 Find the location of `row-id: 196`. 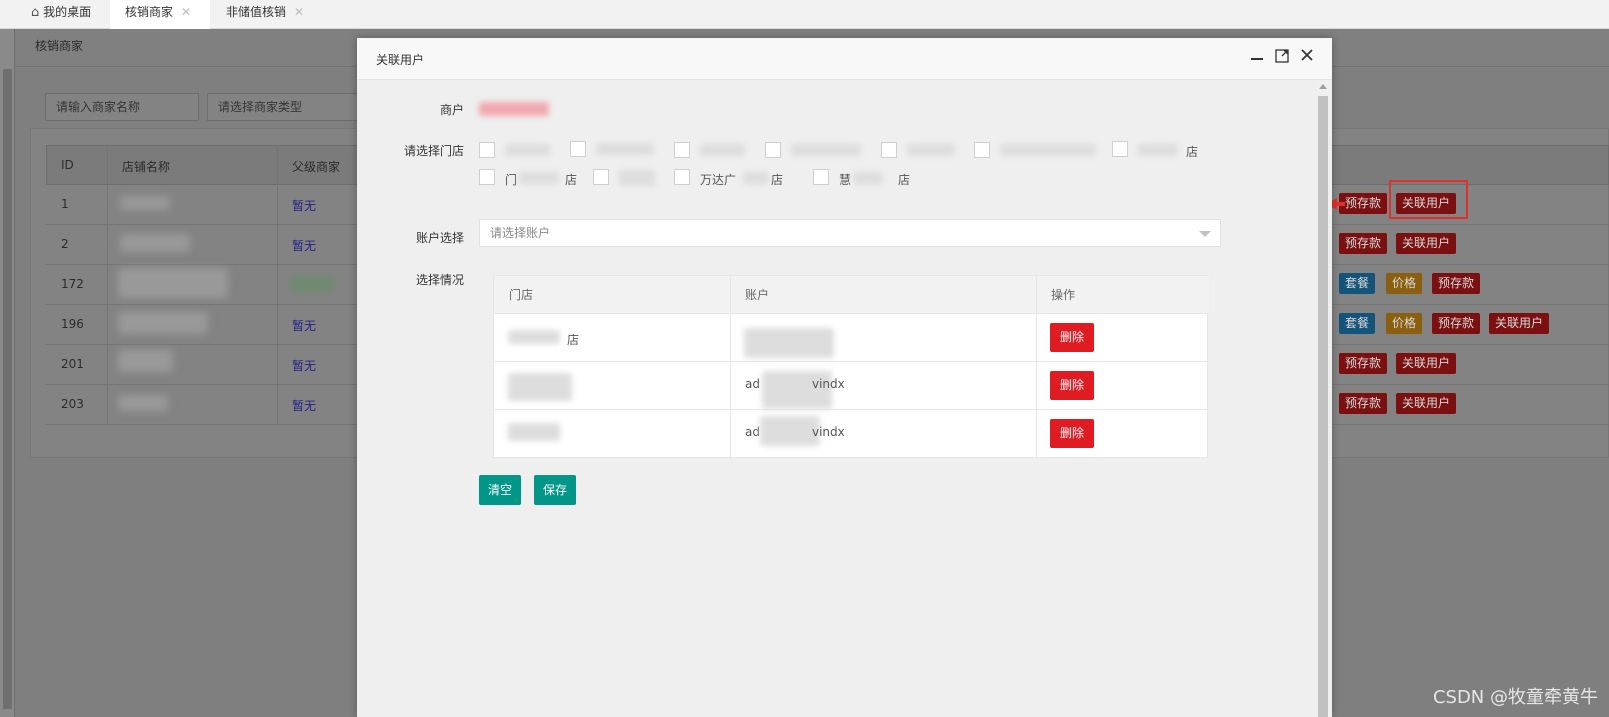

row-id: 196 is located at coordinates (72, 324).